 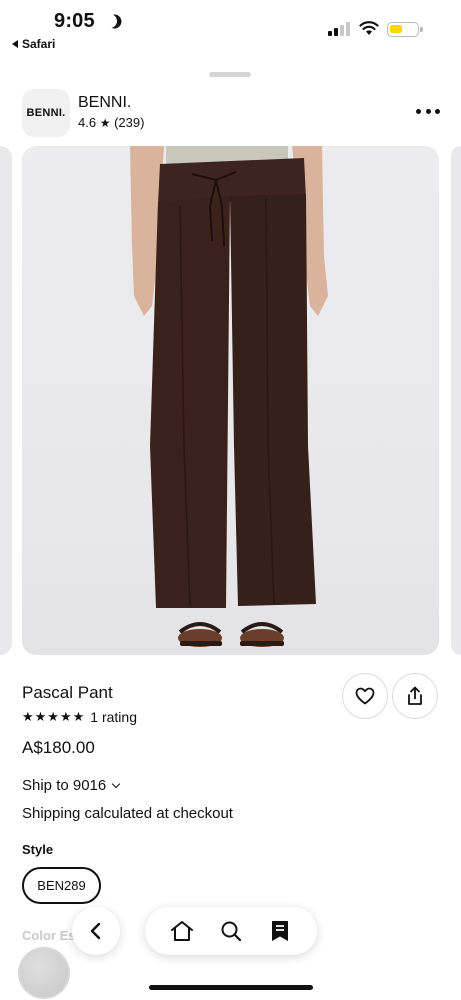 I want to click on receipt-icon, so click(x=280, y=931).